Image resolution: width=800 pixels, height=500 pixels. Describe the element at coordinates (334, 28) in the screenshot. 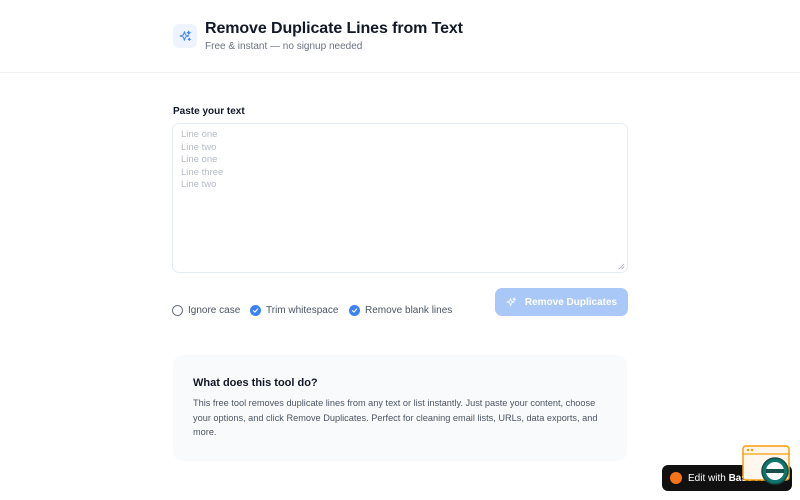

I see `page-title: Remove Duplicate Lines from Text` at that location.